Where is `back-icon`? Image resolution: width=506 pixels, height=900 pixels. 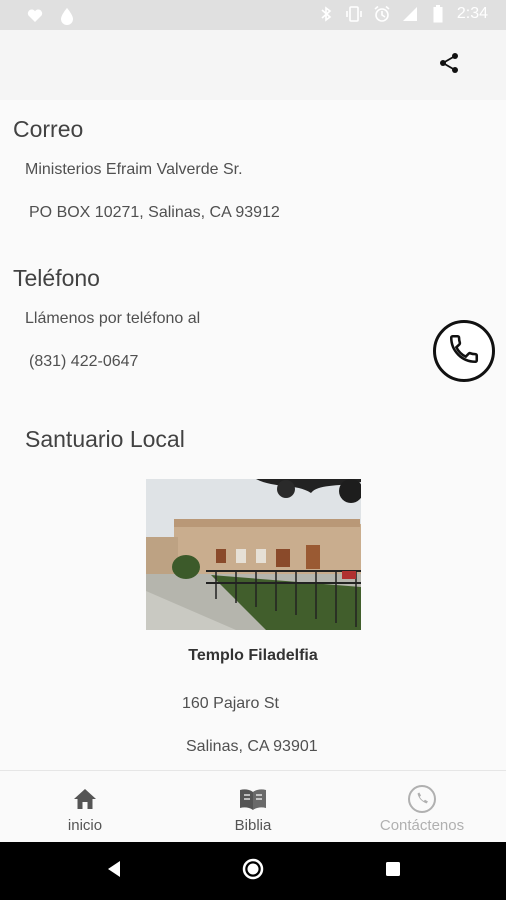 back-icon is located at coordinates (114, 871).